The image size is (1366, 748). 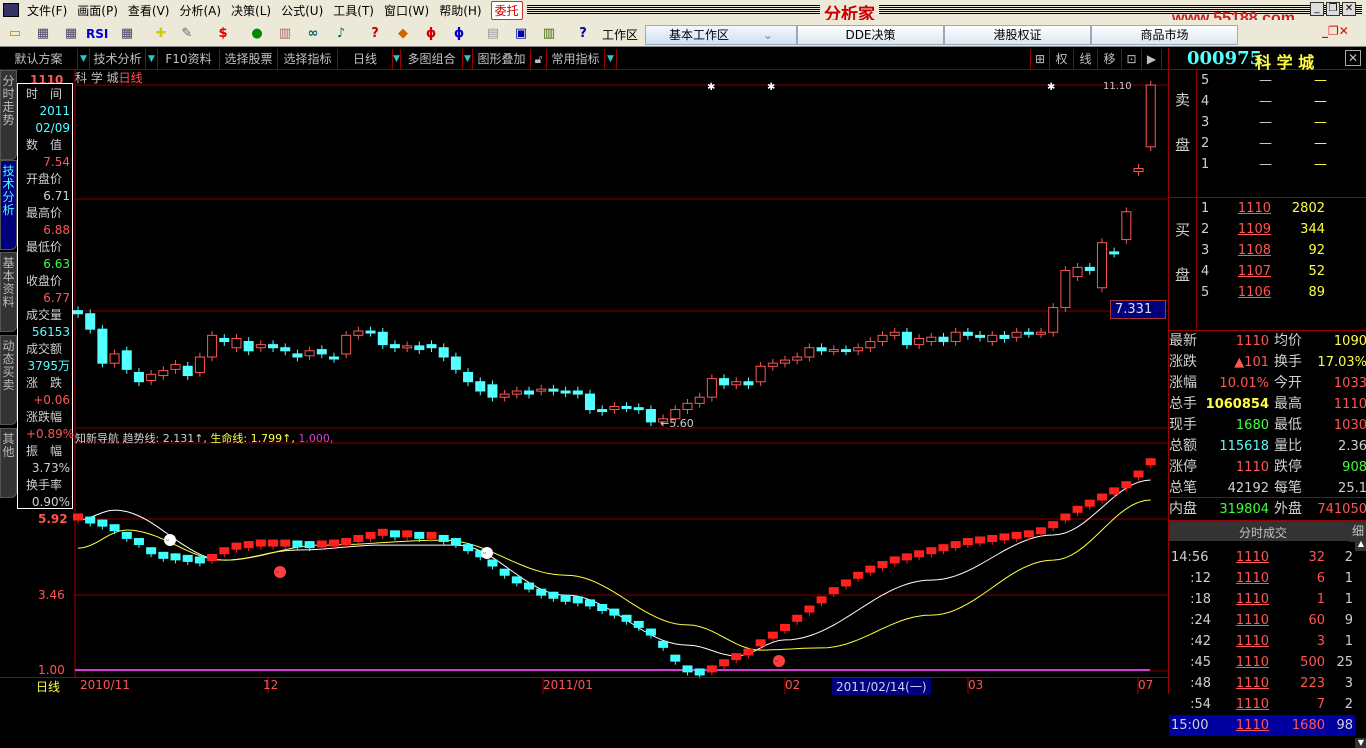 I want to click on scroll-down-icon: ▼, so click(x=1360, y=743).